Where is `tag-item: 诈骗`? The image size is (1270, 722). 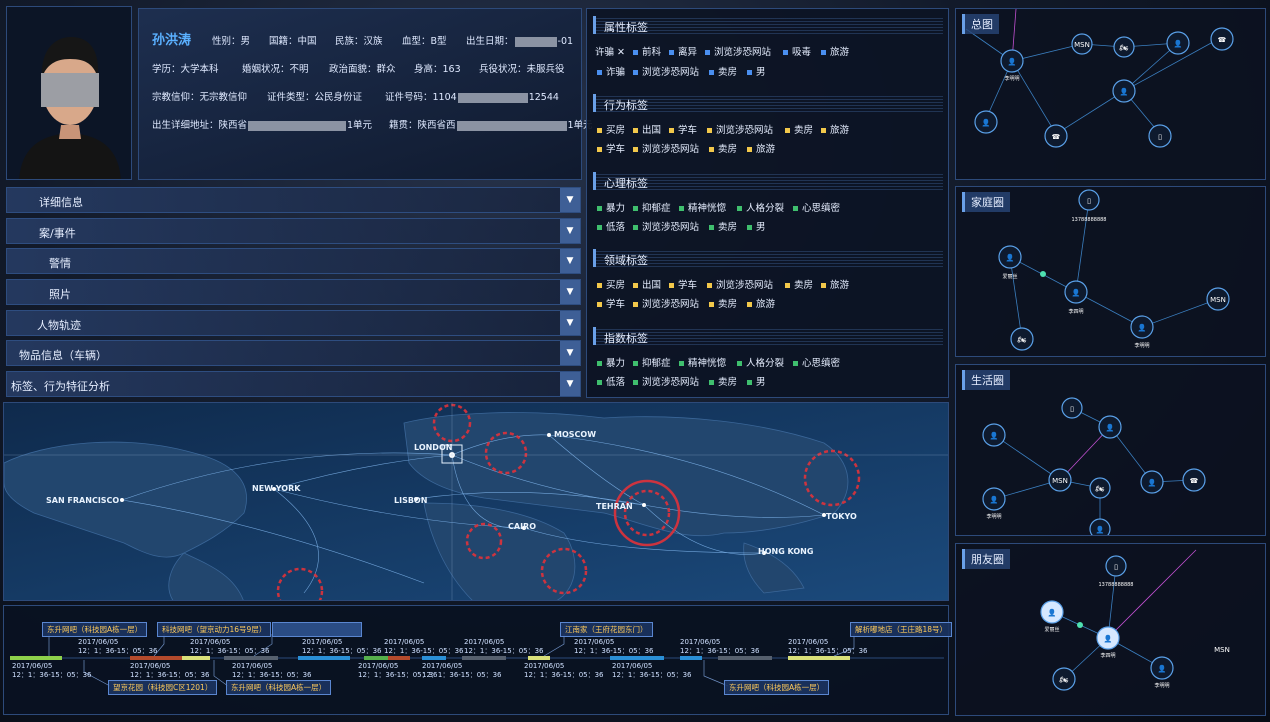
tag-item: 诈骗 is located at coordinates (611, 71).